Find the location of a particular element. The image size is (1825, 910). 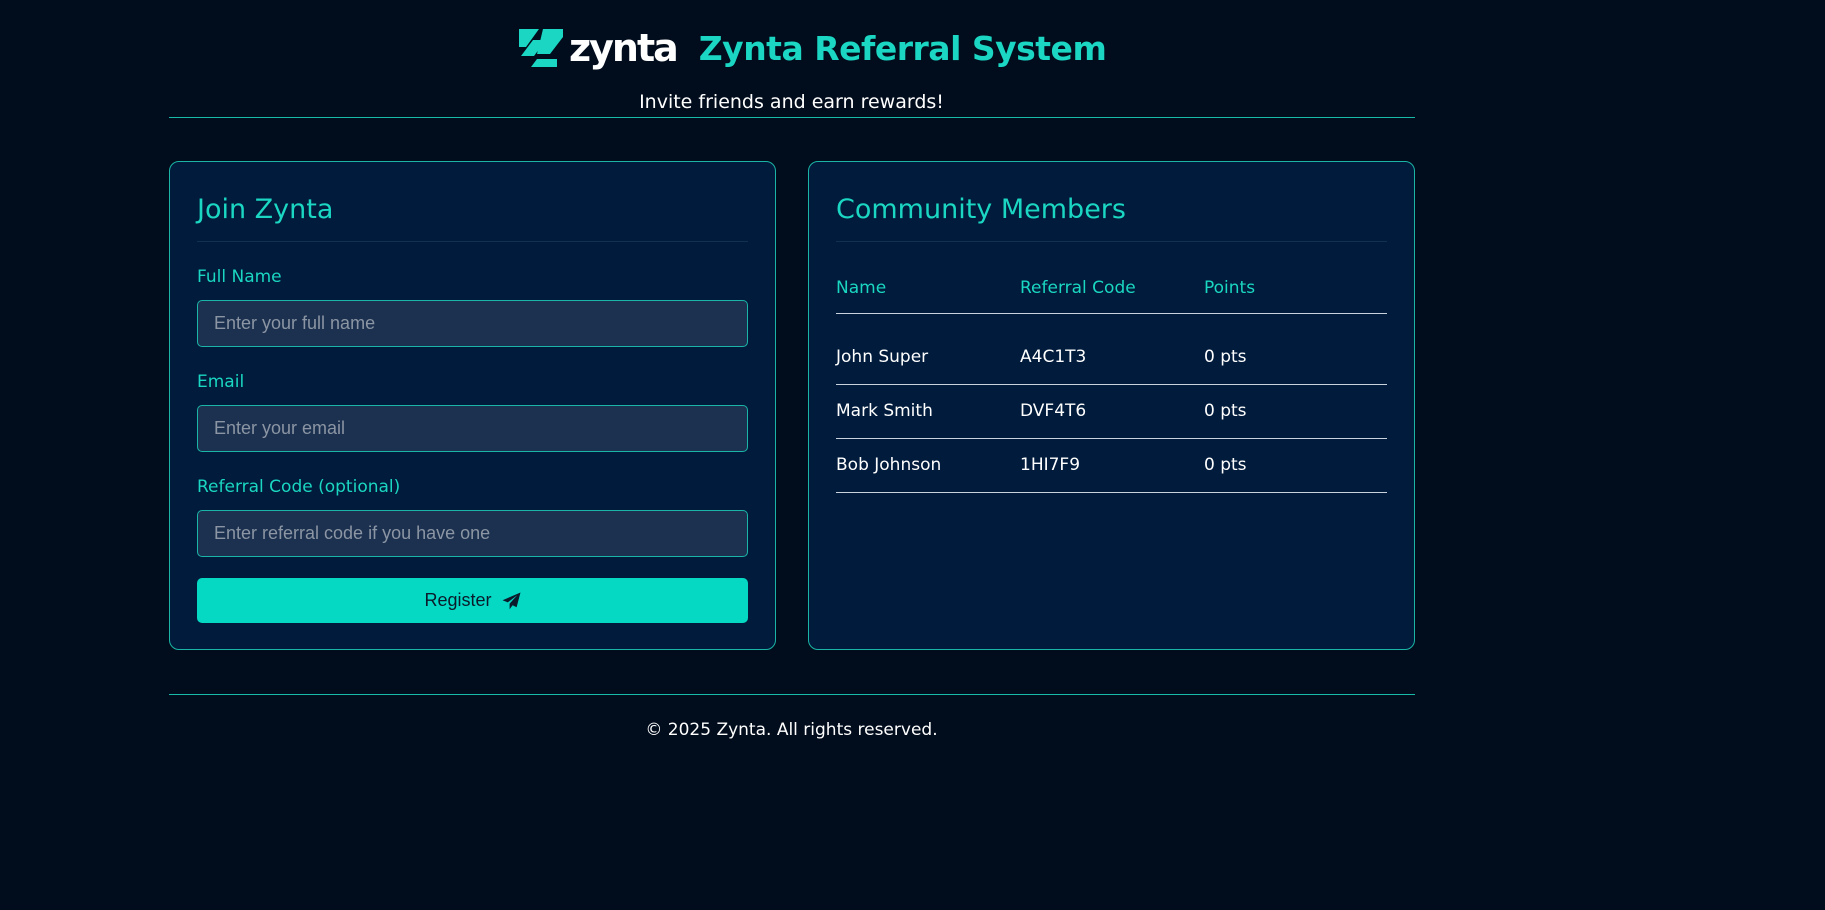

member-name: Mark Smith is located at coordinates (884, 411).